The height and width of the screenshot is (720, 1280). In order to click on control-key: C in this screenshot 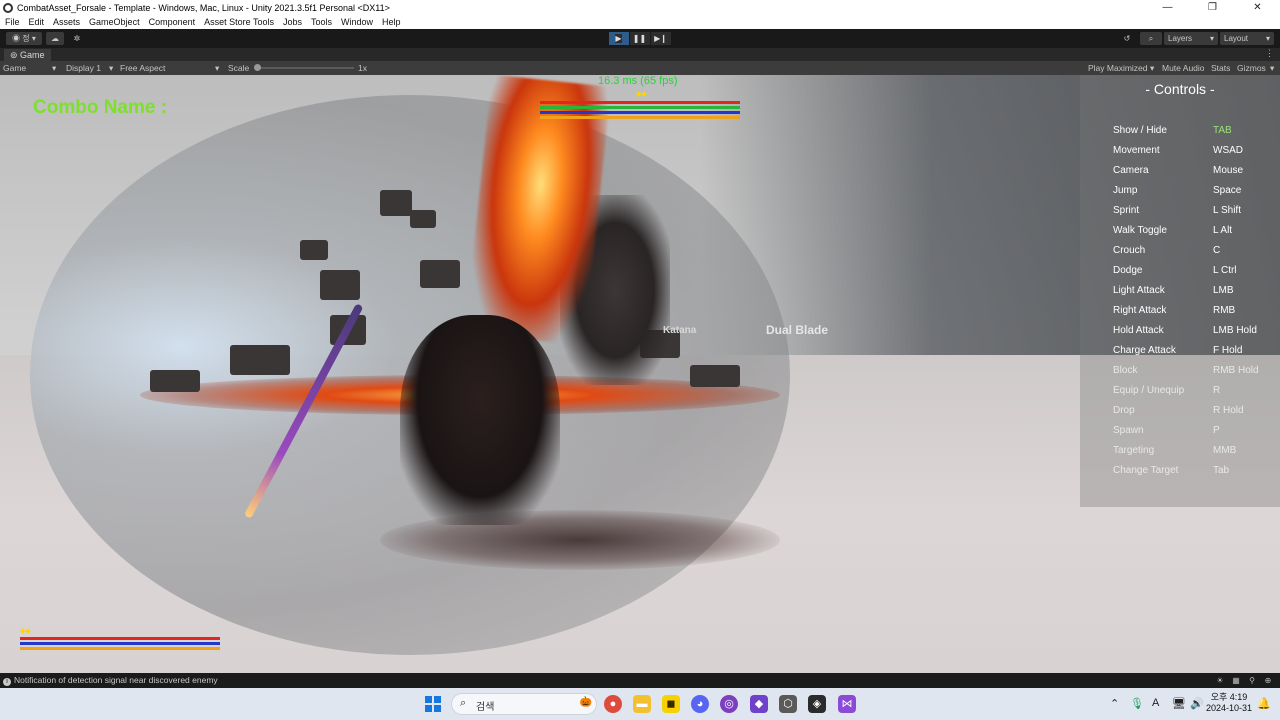, I will do `click(1217, 250)`.